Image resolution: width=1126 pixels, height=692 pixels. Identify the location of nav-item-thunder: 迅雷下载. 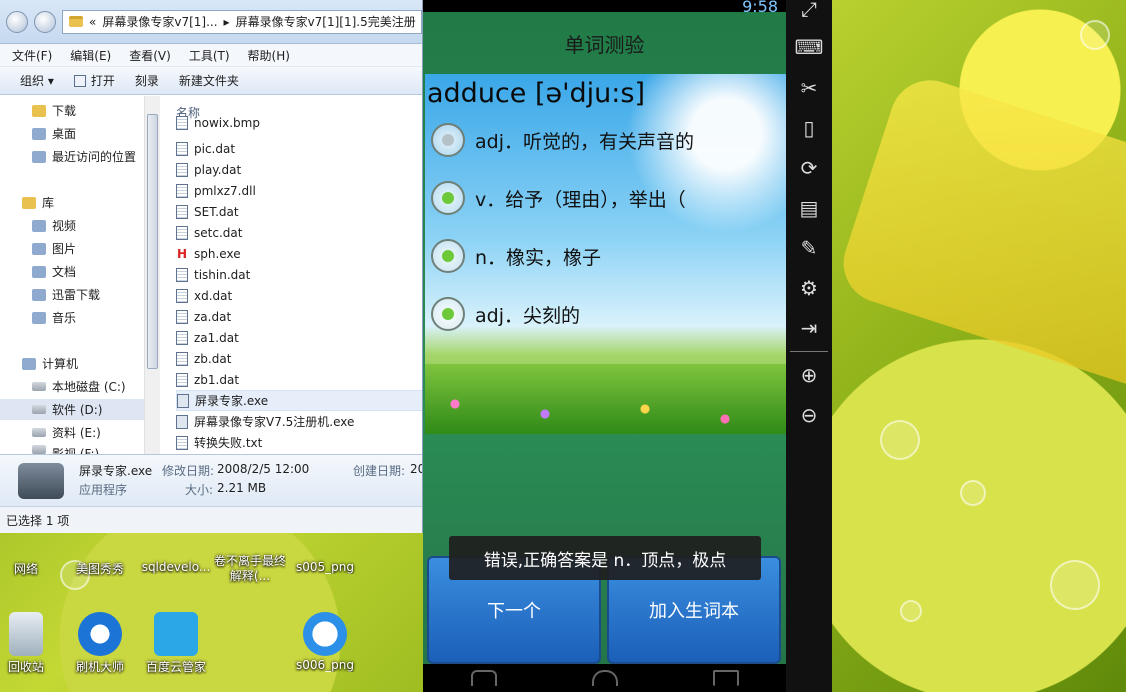
(66, 294).